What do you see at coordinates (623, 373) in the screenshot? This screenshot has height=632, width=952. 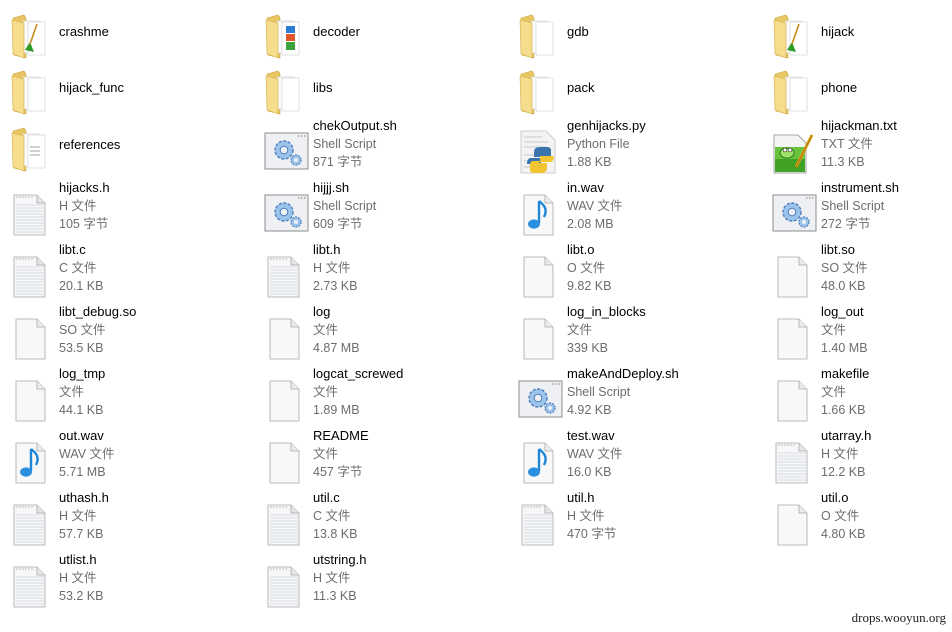 I see `item-name: makeAndDeploy.sh` at bounding box center [623, 373].